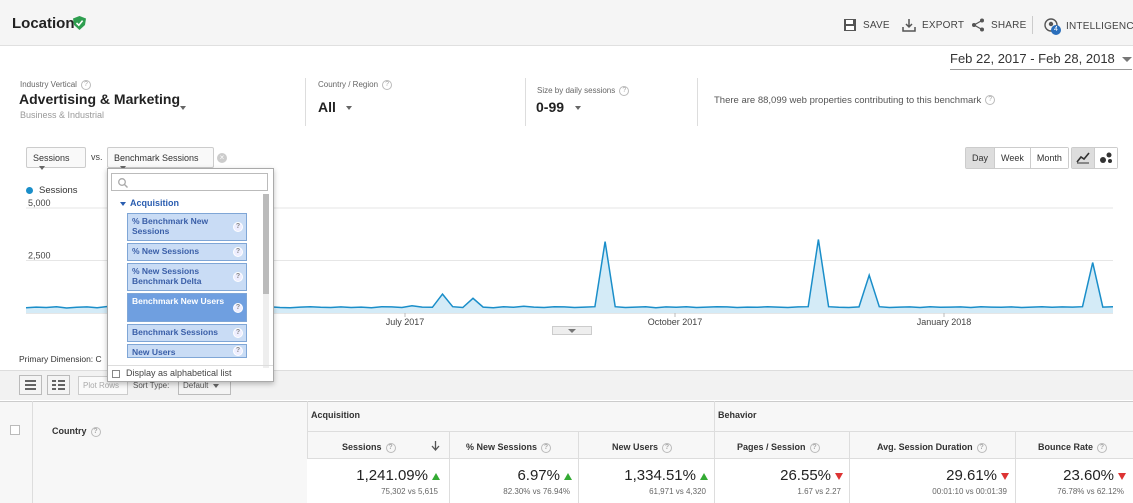 The width and height of the screenshot is (1133, 503). Describe the element at coordinates (409, 491) in the screenshot. I see `total-comparison: 75,302 vs 5,615` at that location.